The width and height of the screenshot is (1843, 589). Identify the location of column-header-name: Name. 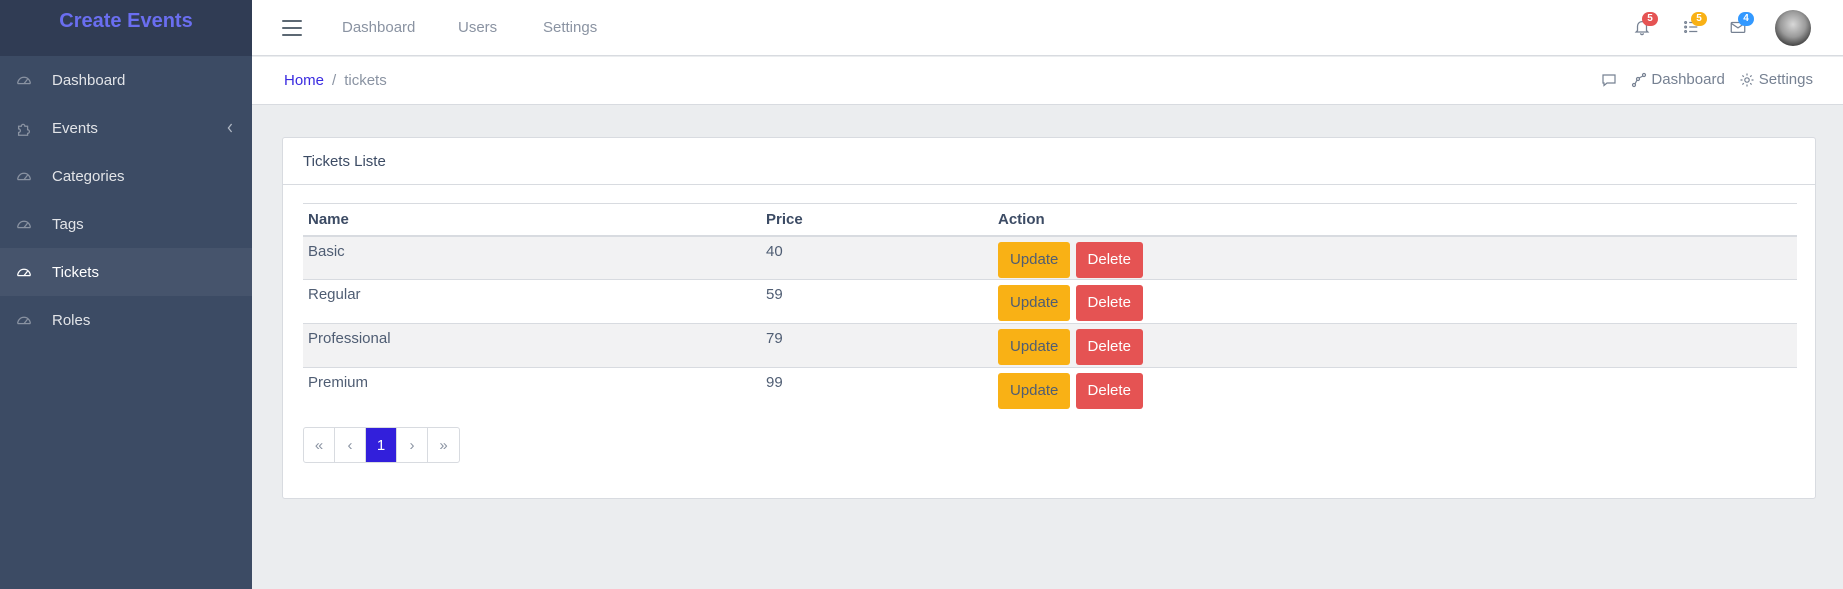
(532, 220).